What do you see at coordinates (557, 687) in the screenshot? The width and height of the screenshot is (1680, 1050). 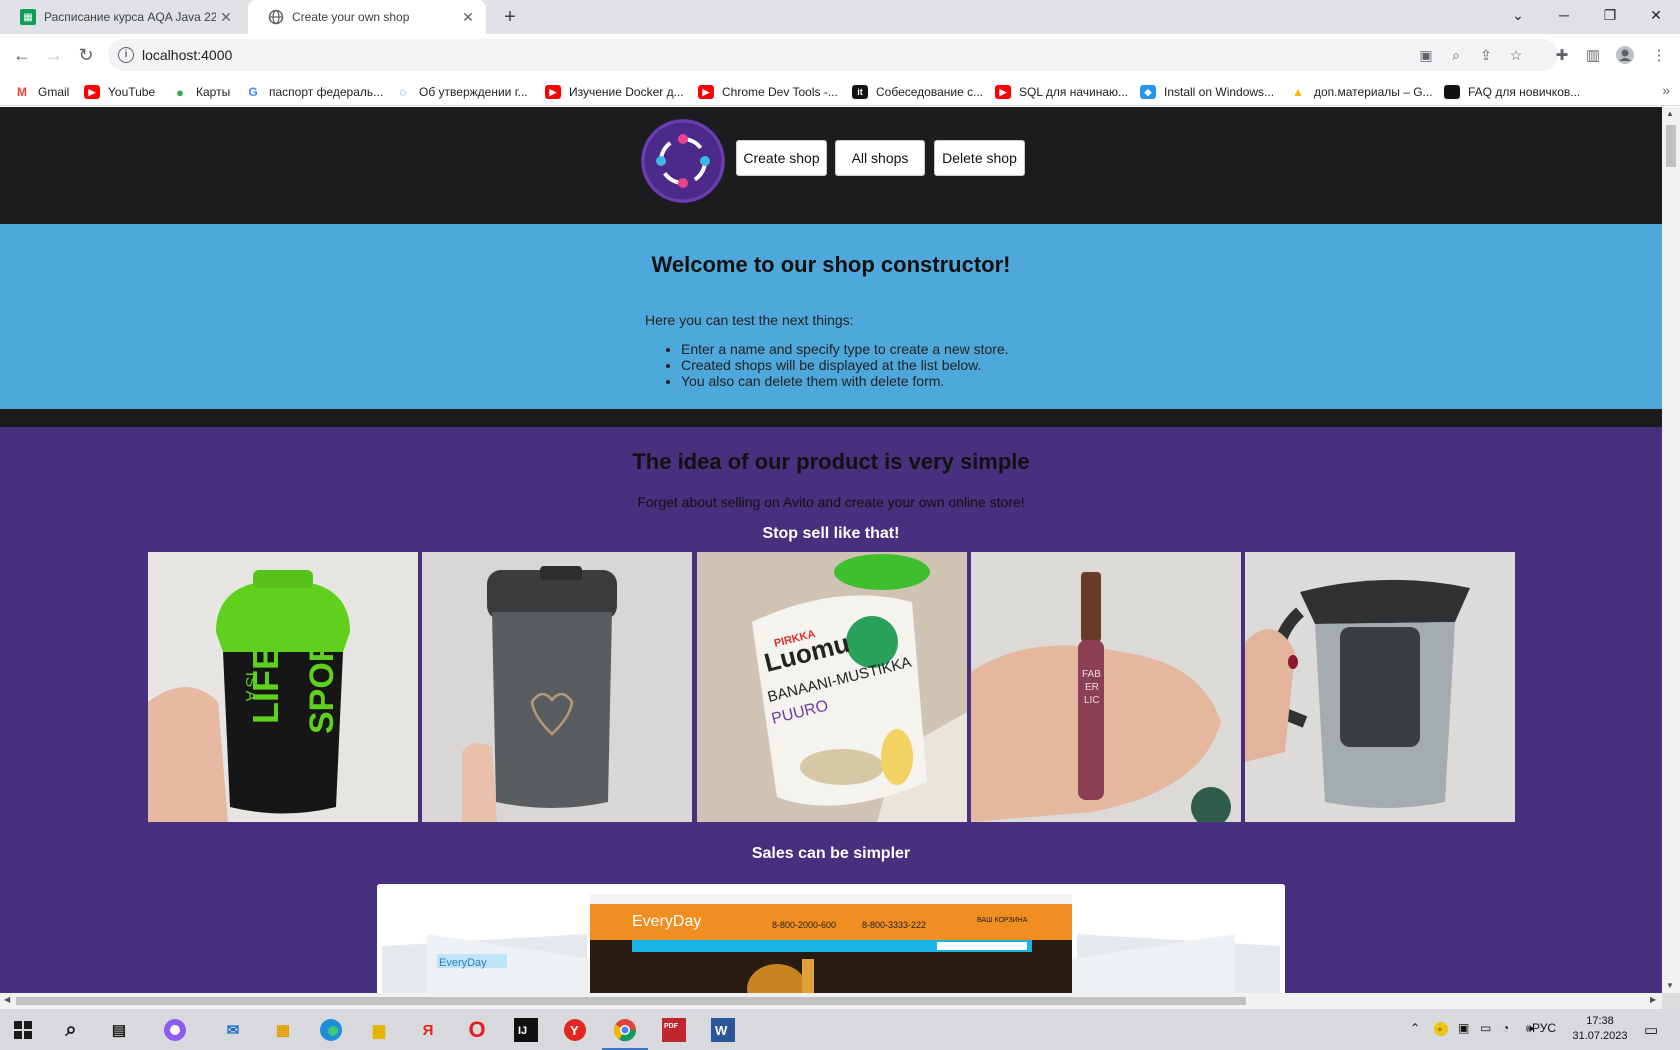 I see `thermo-mug-photo` at bounding box center [557, 687].